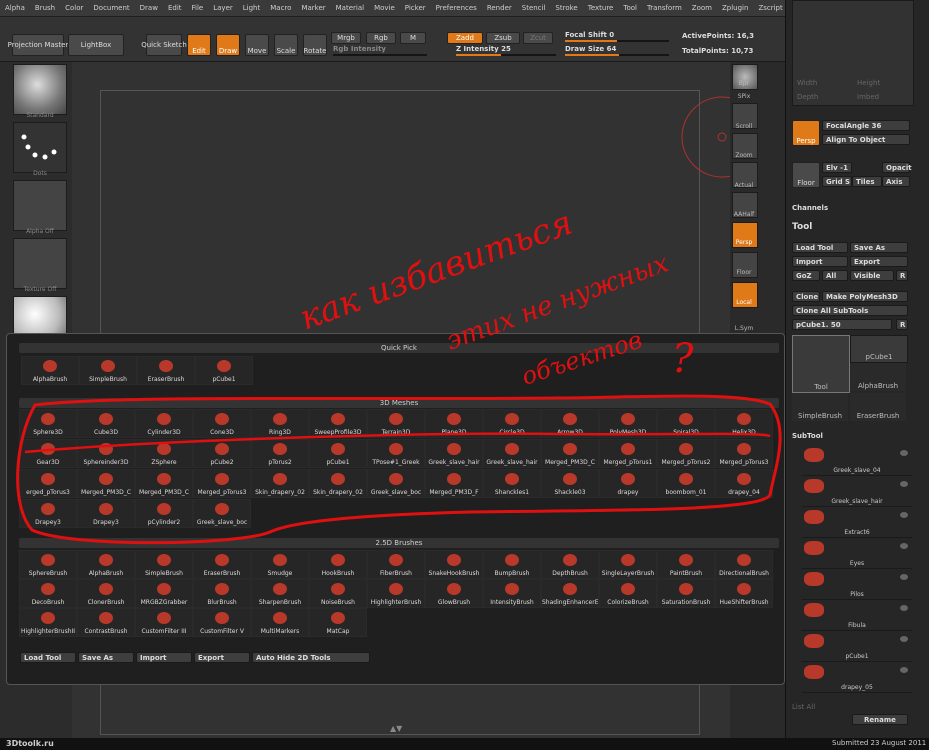 The width and height of the screenshot is (929, 750). What do you see at coordinates (806, 133) in the screenshot?
I see `persp-panel-button: Persp` at bounding box center [806, 133].